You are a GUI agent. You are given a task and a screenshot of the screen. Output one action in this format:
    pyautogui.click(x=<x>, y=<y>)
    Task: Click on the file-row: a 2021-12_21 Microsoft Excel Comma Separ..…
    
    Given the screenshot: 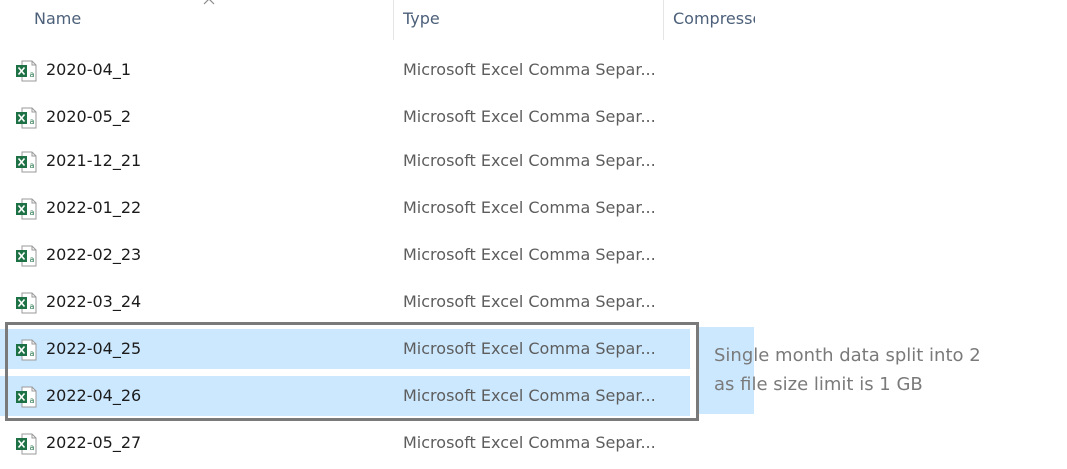 What is the action you would take?
    pyautogui.click(x=345, y=161)
    